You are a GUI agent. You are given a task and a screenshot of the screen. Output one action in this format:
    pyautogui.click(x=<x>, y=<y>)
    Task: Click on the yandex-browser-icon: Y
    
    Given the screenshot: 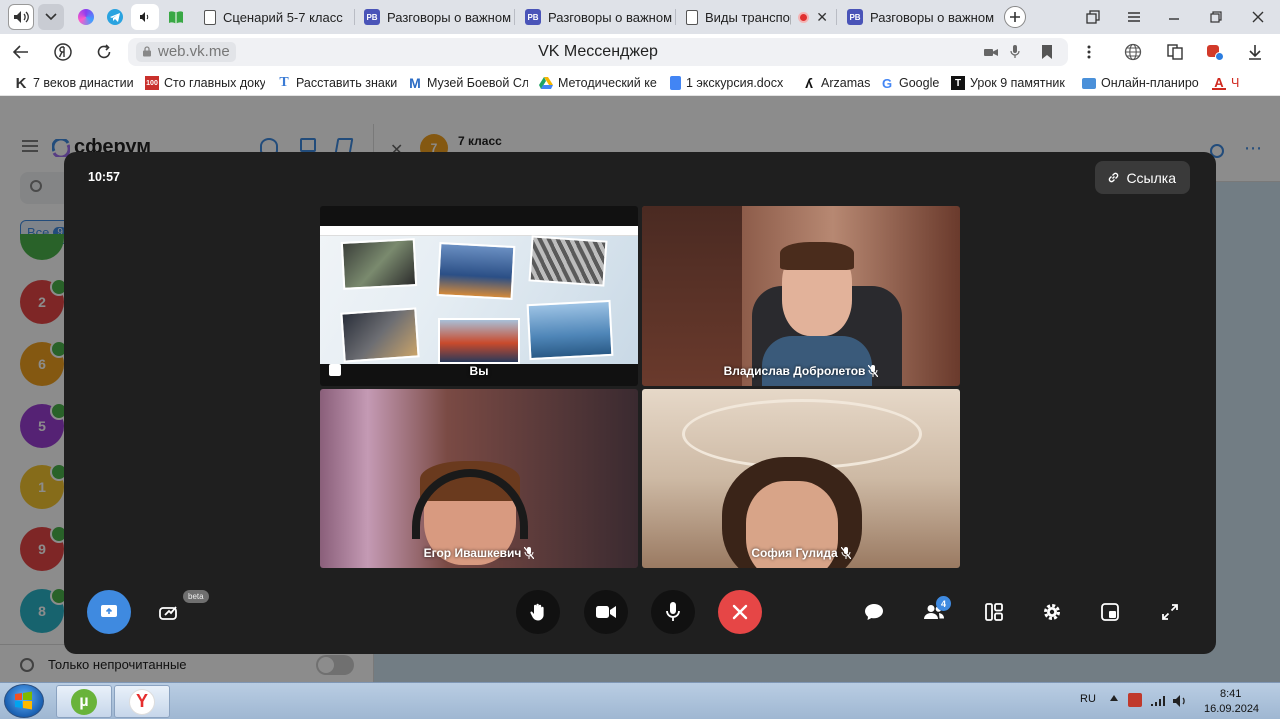 What is the action you would take?
    pyautogui.click(x=142, y=701)
    